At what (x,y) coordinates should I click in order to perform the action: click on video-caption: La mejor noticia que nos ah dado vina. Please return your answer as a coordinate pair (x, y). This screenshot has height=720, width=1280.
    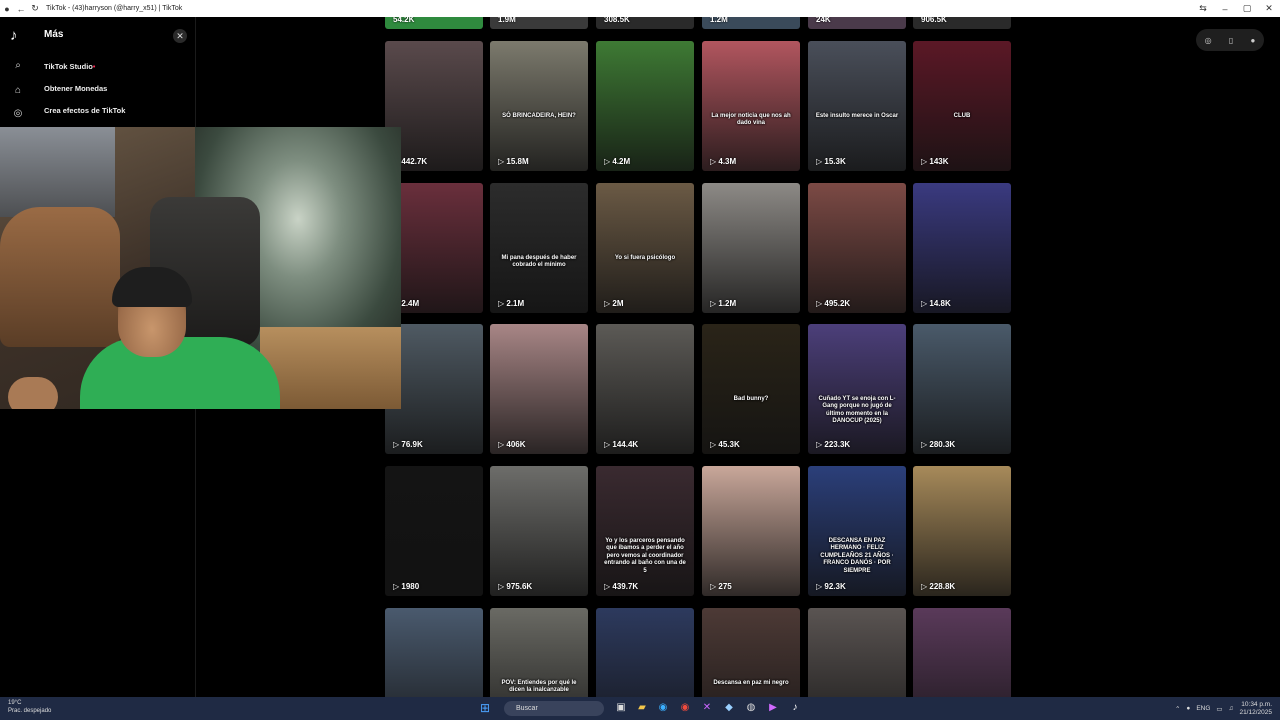
    Looking at the image, I should click on (751, 119).